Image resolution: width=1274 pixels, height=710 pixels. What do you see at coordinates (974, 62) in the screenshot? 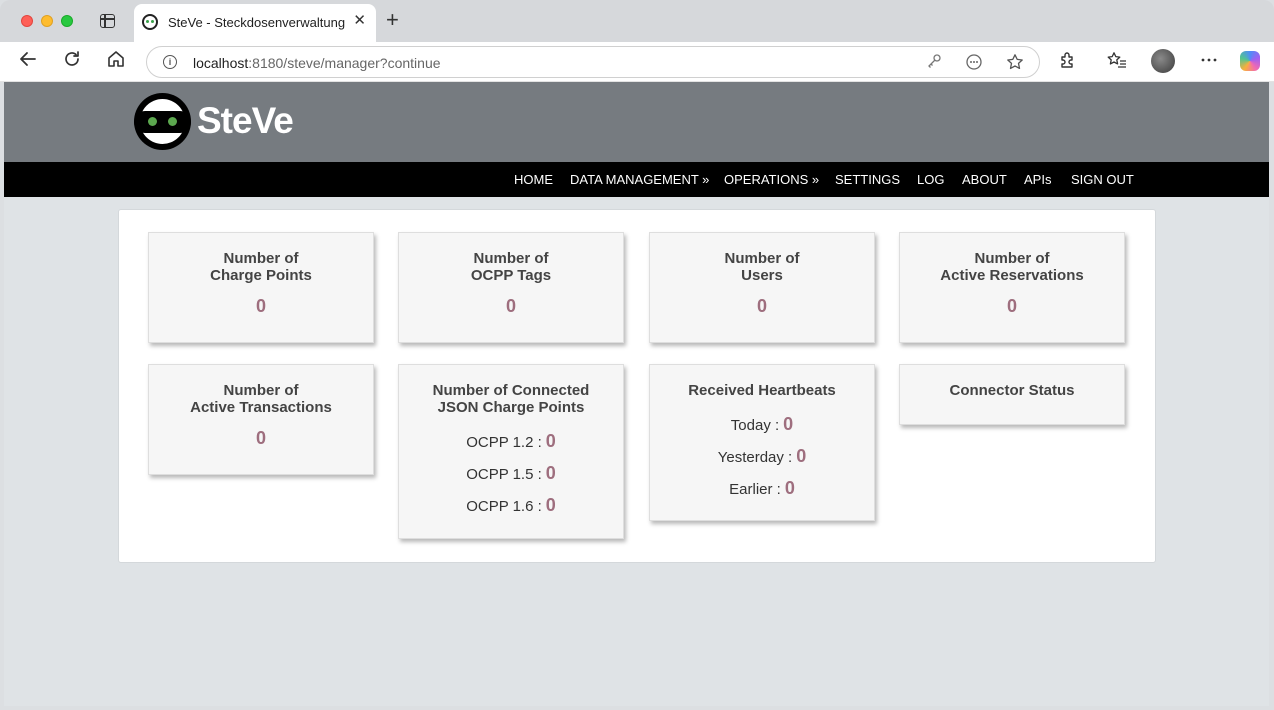
I see `reader-mode-icon` at bounding box center [974, 62].